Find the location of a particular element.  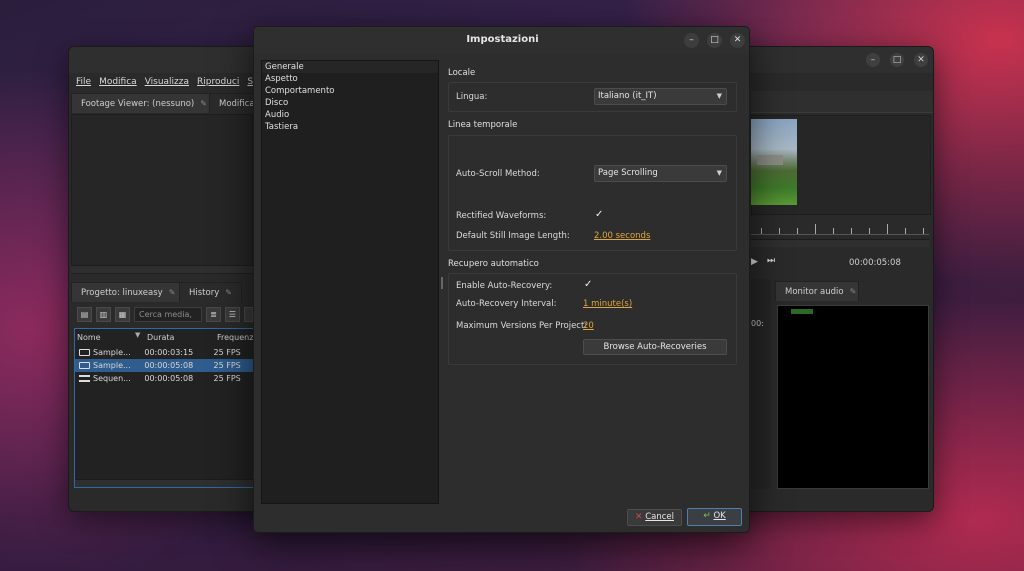

still-length-label: Default Still Image Length: is located at coordinates (513, 236).